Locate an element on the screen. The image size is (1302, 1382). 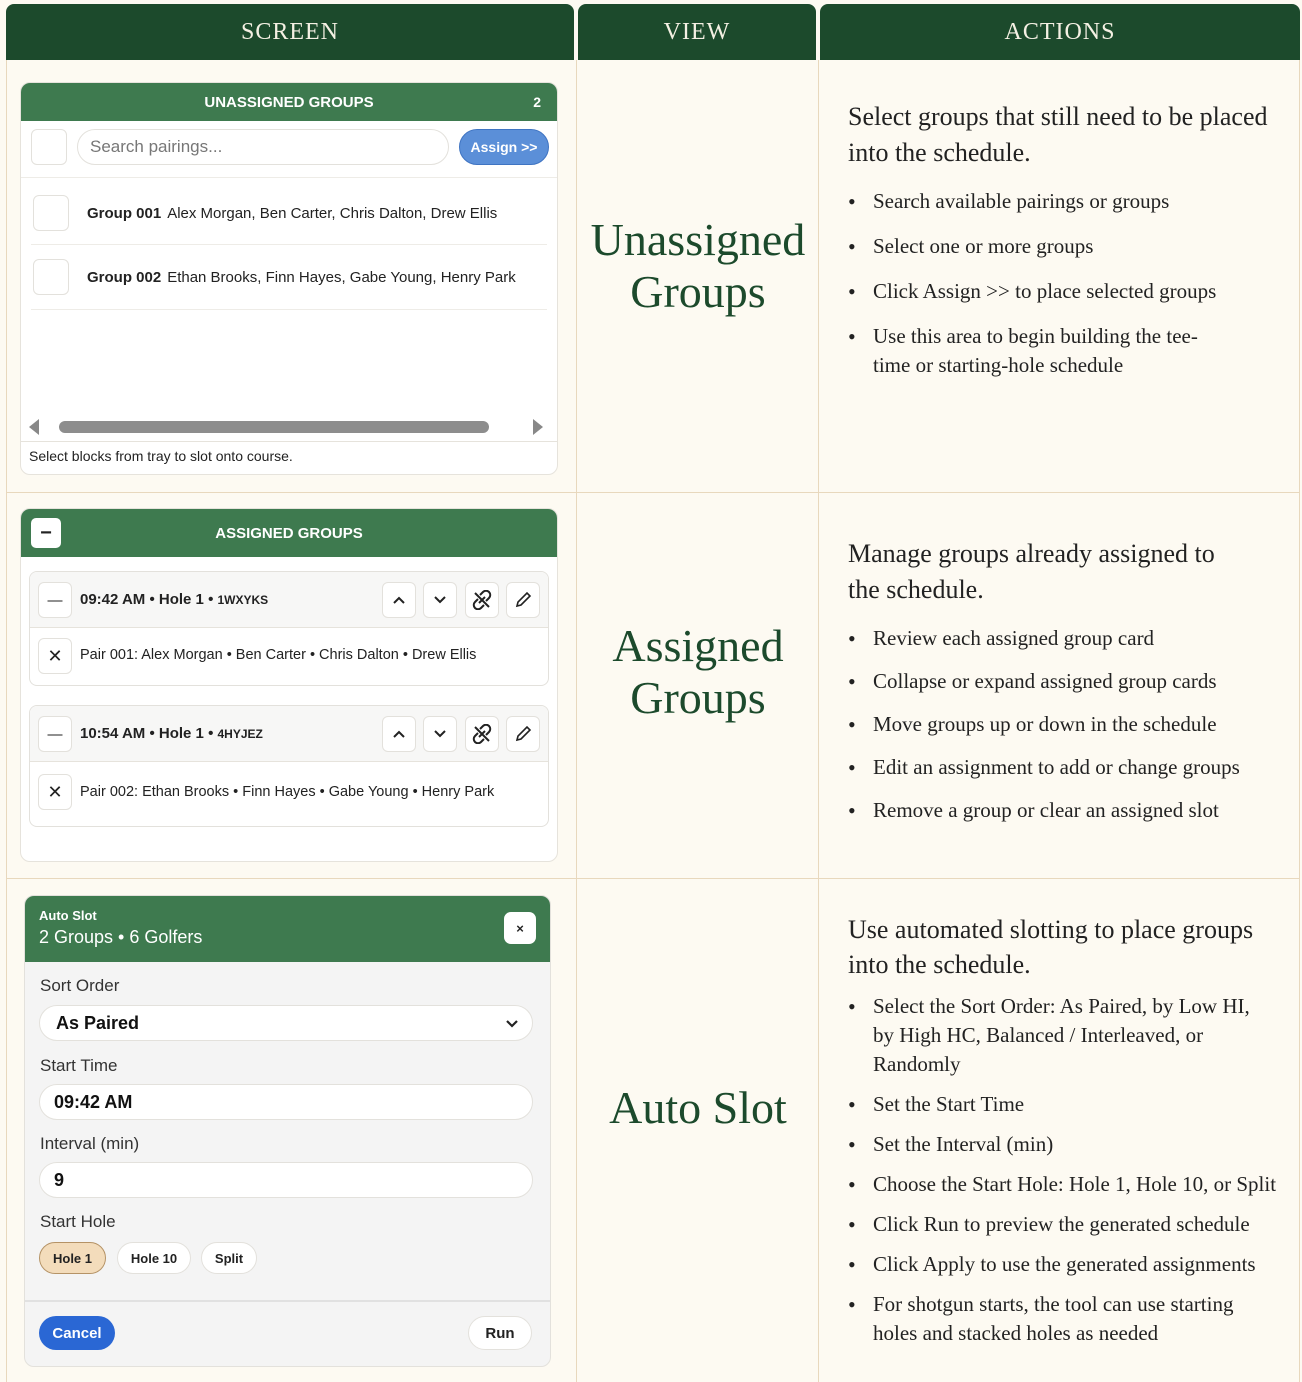
select-all-checkbox is located at coordinates (49, 147).